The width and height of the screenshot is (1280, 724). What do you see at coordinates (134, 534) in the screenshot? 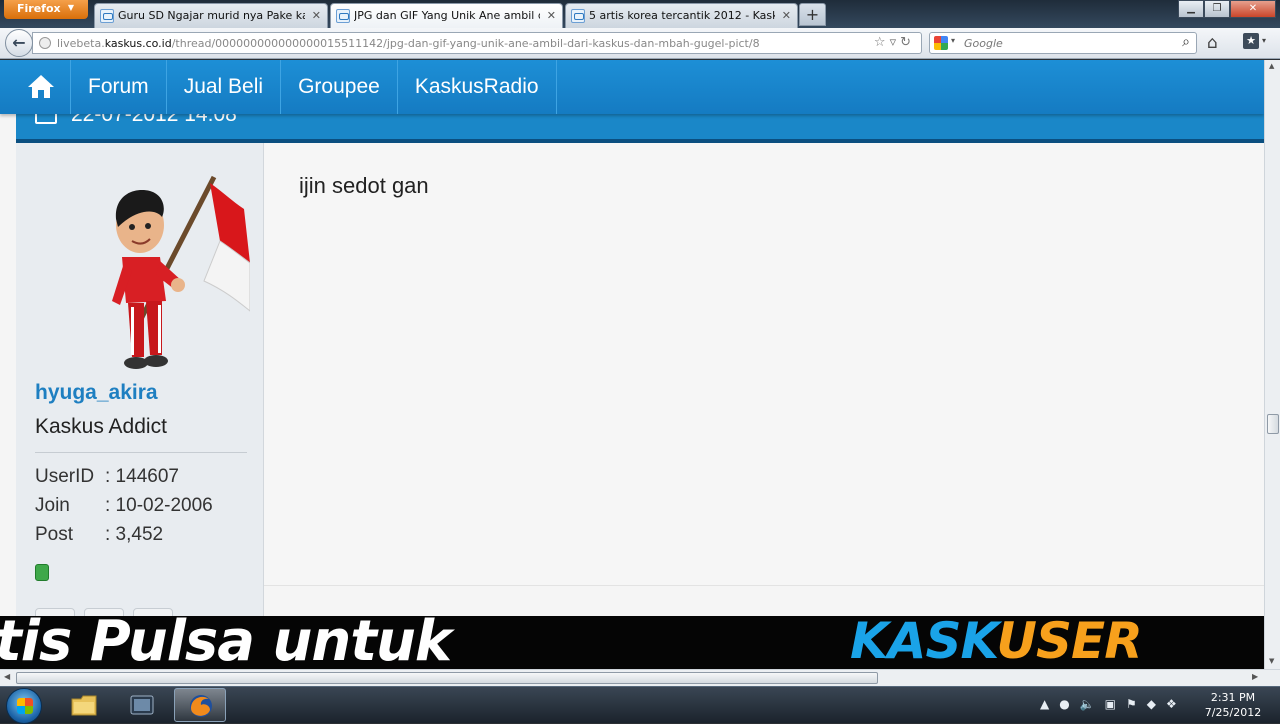
I see `stat-value: : 3,452` at bounding box center [134, 534].